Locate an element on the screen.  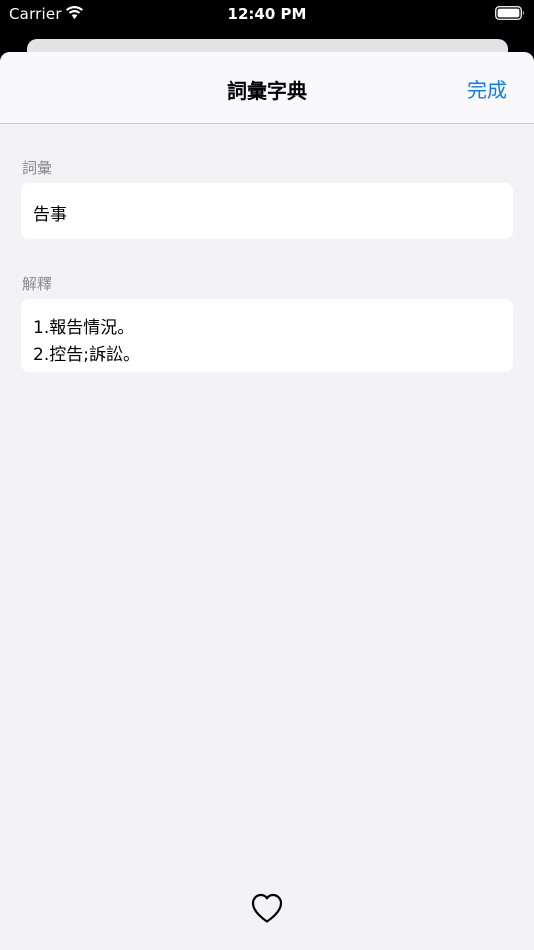
status-bar: Carrier 12:40 PM is located at coordinates (267, 15).